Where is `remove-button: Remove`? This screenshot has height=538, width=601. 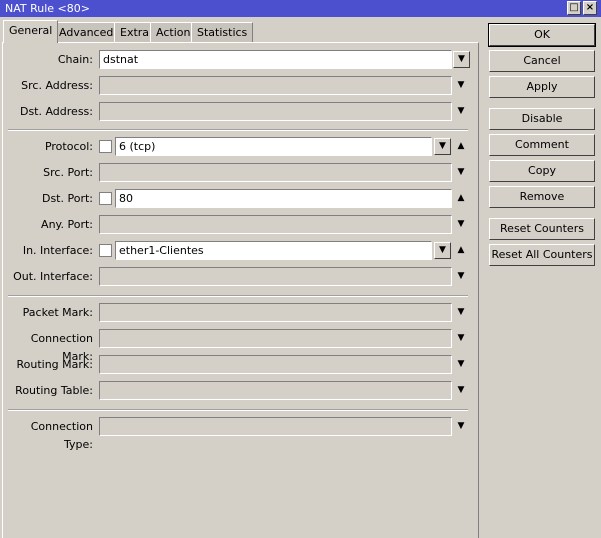
remove-button: Remove is located at coordinates (542, 197).